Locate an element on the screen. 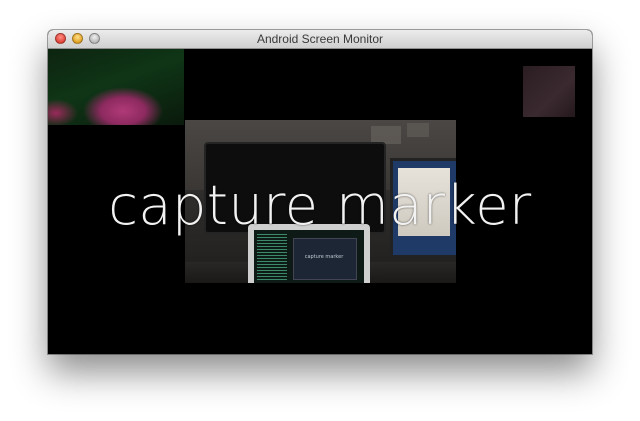 This screenshot has width=640, height=421. camera-thumbnail-left is located at coordinates (116, 87).